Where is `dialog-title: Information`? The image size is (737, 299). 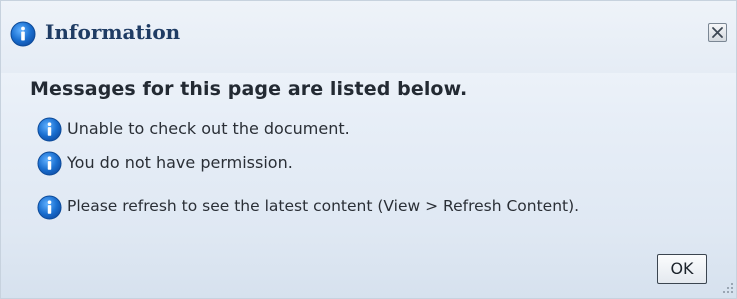 dialog-title: Information is located at coordinates (113, 32).